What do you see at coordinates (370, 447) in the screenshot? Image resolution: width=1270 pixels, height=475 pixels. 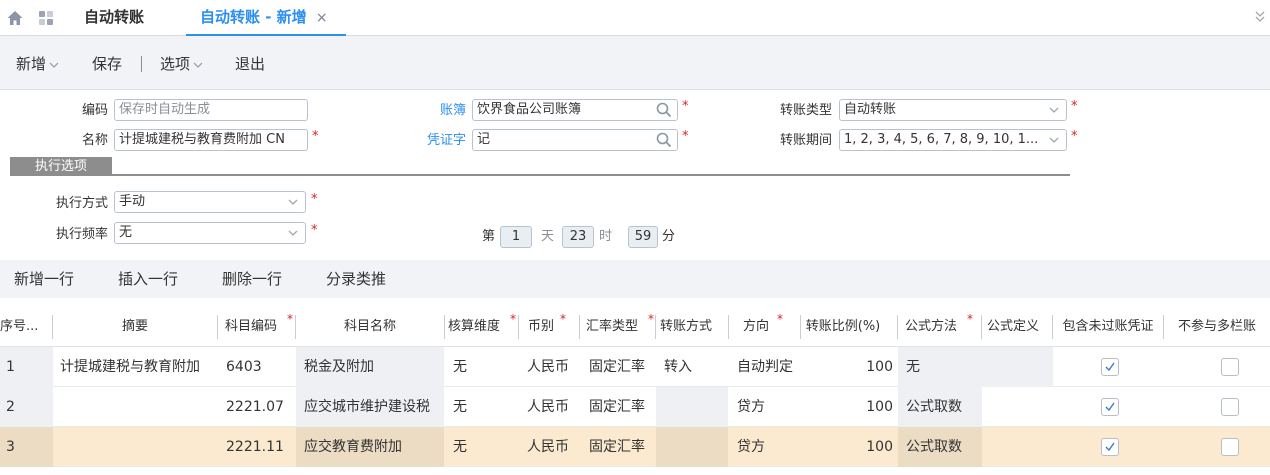 I see `cell-account-name: 应交教育费附加` at bounding box center [370, 447].